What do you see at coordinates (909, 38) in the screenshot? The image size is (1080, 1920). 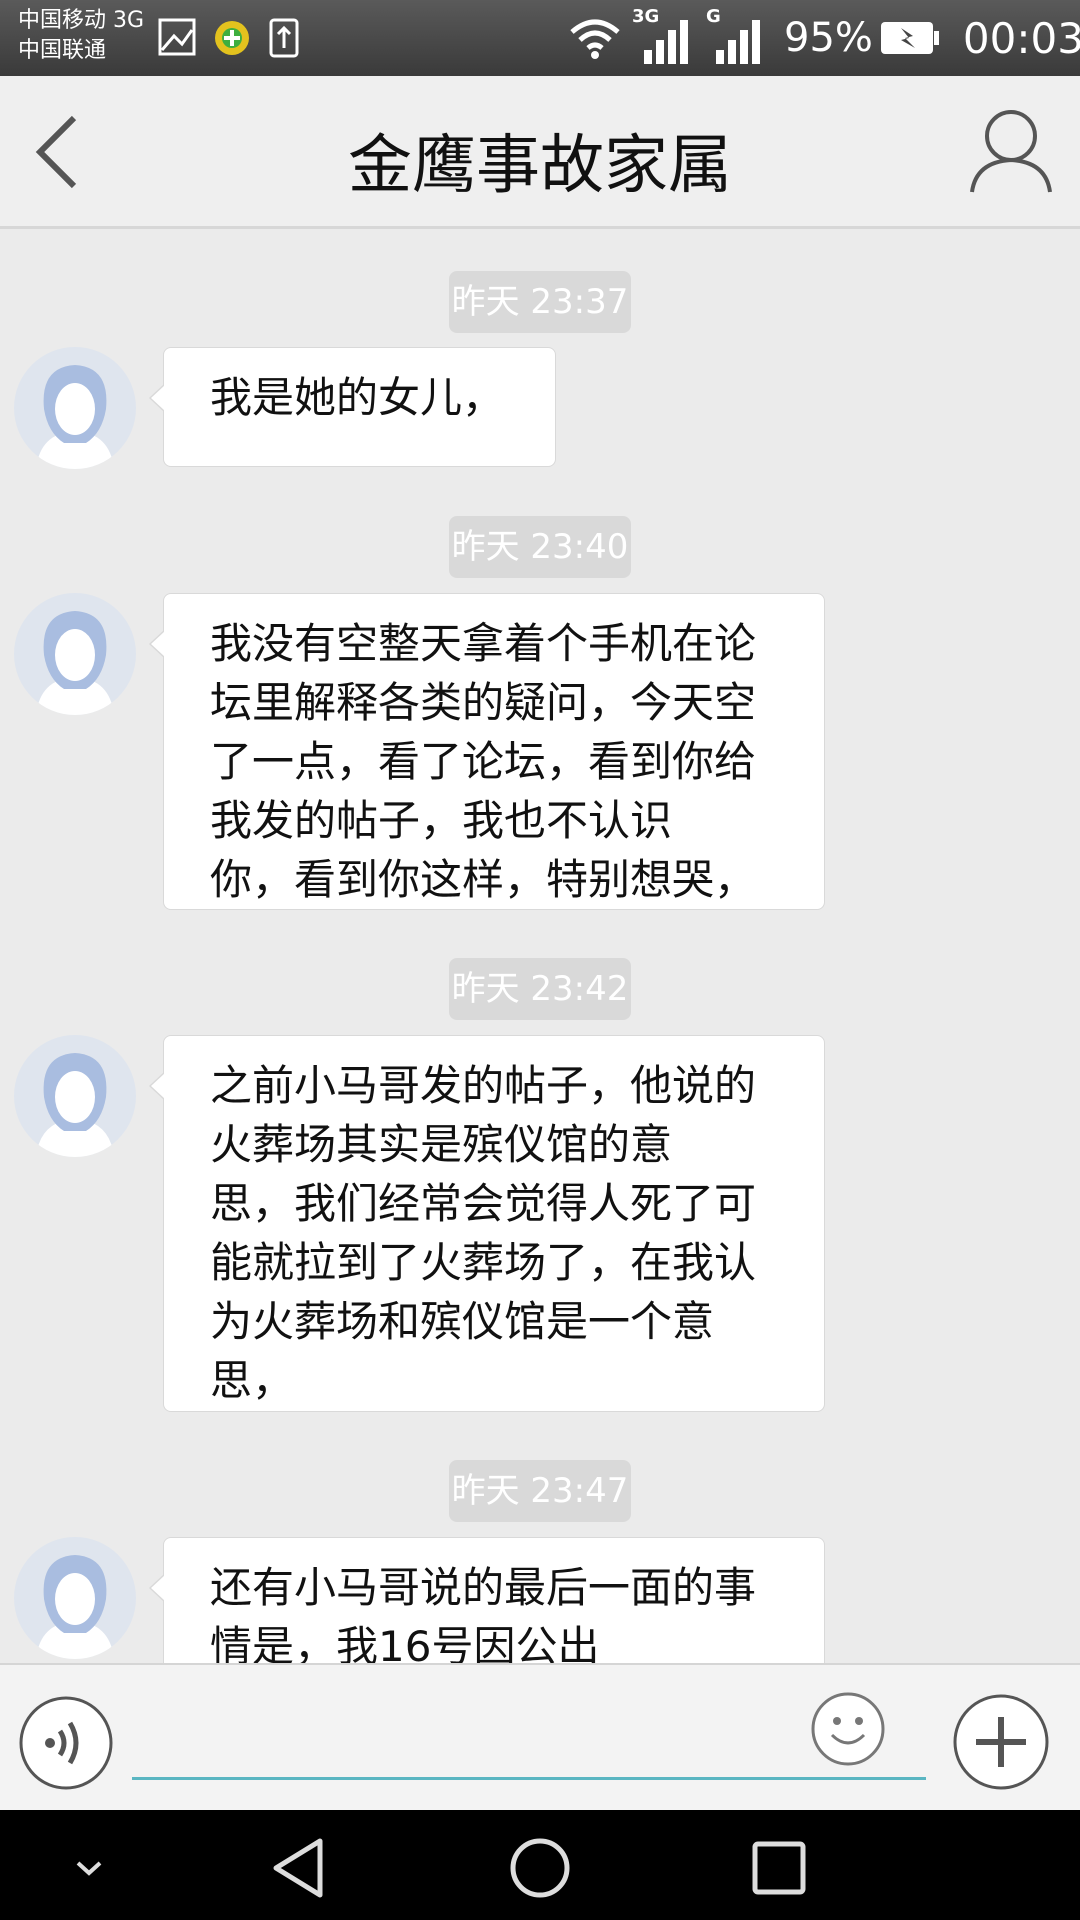 I see `battery-icon` at bounding box center [909, 38].